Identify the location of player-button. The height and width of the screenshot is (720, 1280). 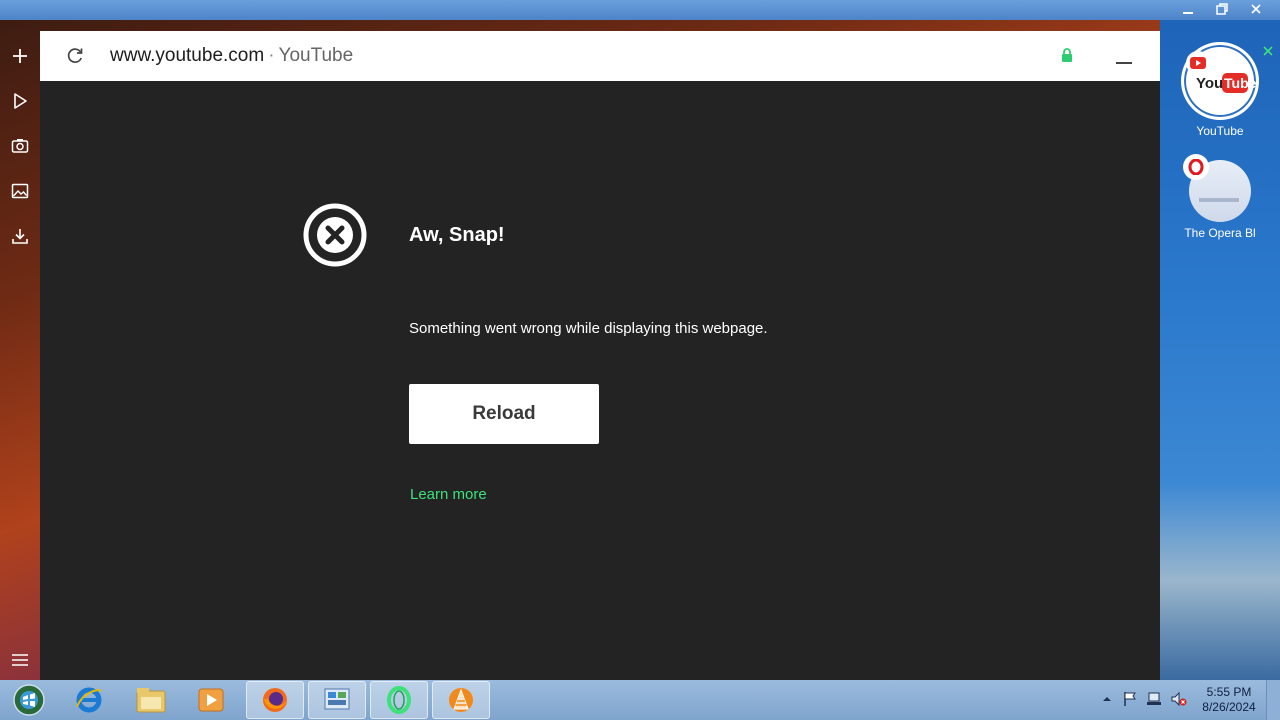
(20, 101).